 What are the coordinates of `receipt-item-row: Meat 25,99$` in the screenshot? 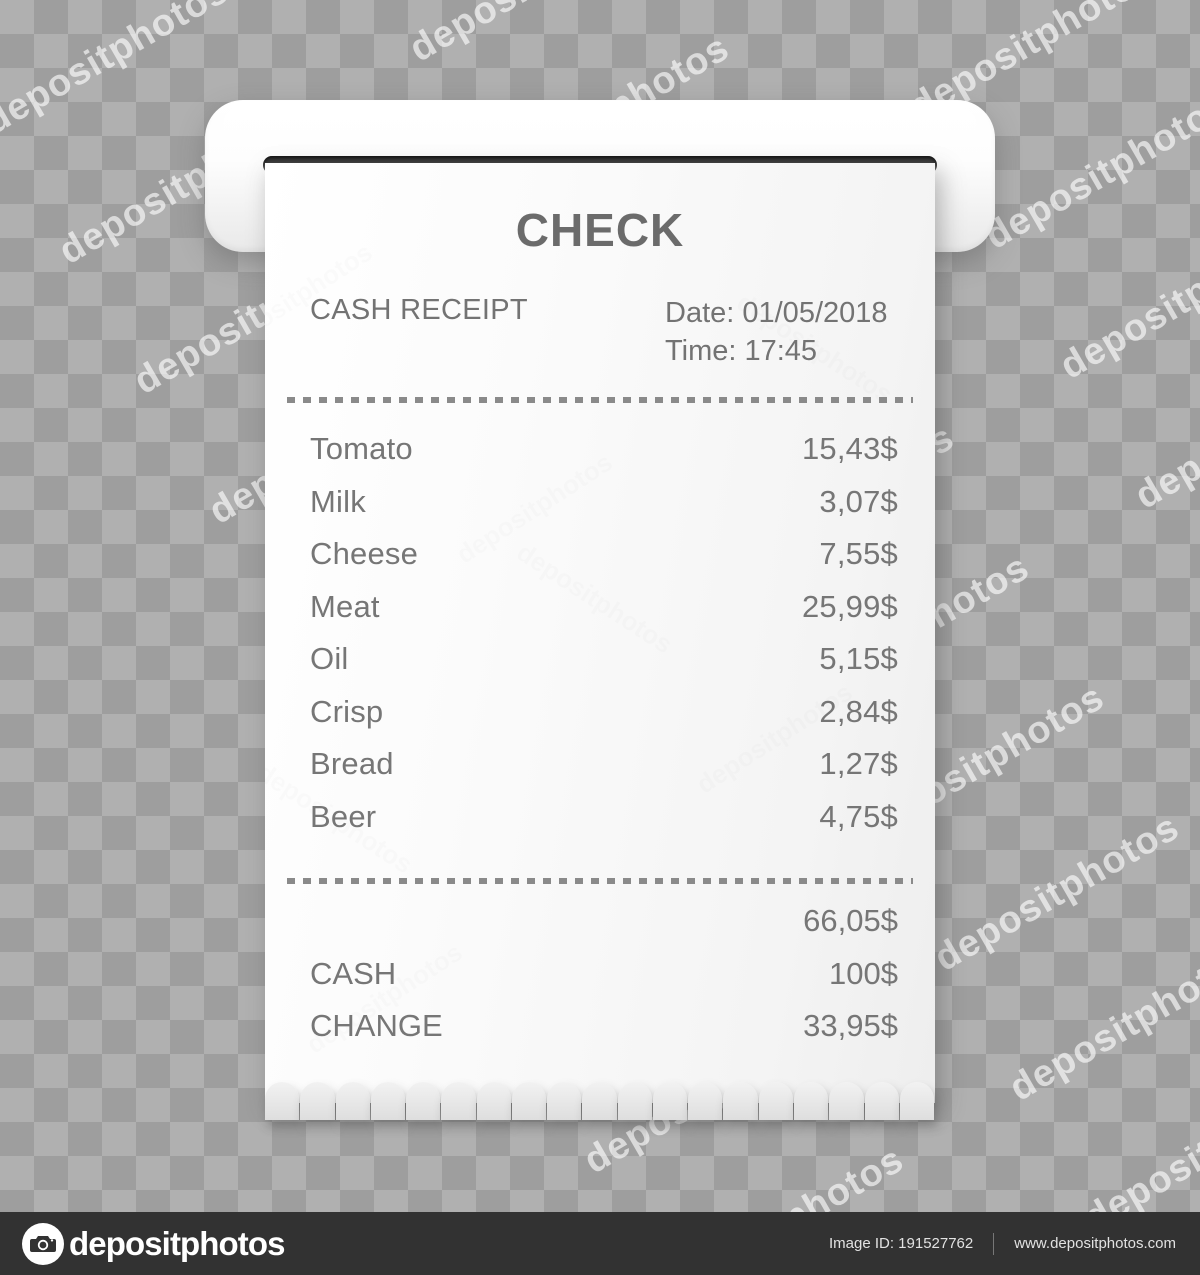 It's located at (600, 615).